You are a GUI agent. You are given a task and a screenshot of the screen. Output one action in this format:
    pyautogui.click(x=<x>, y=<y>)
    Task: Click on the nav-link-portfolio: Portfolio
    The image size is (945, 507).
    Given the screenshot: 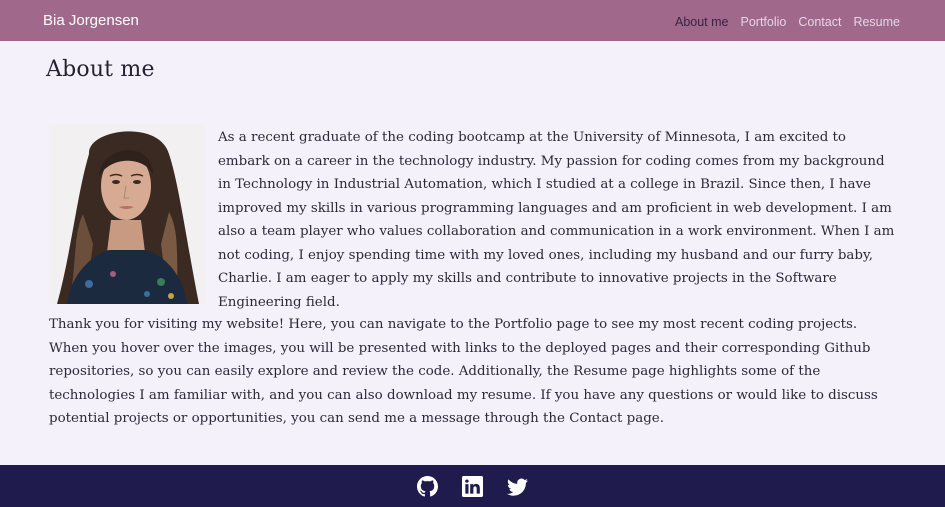 What is the action you would take?
    pyautogui.click(x=764, y=22)
    